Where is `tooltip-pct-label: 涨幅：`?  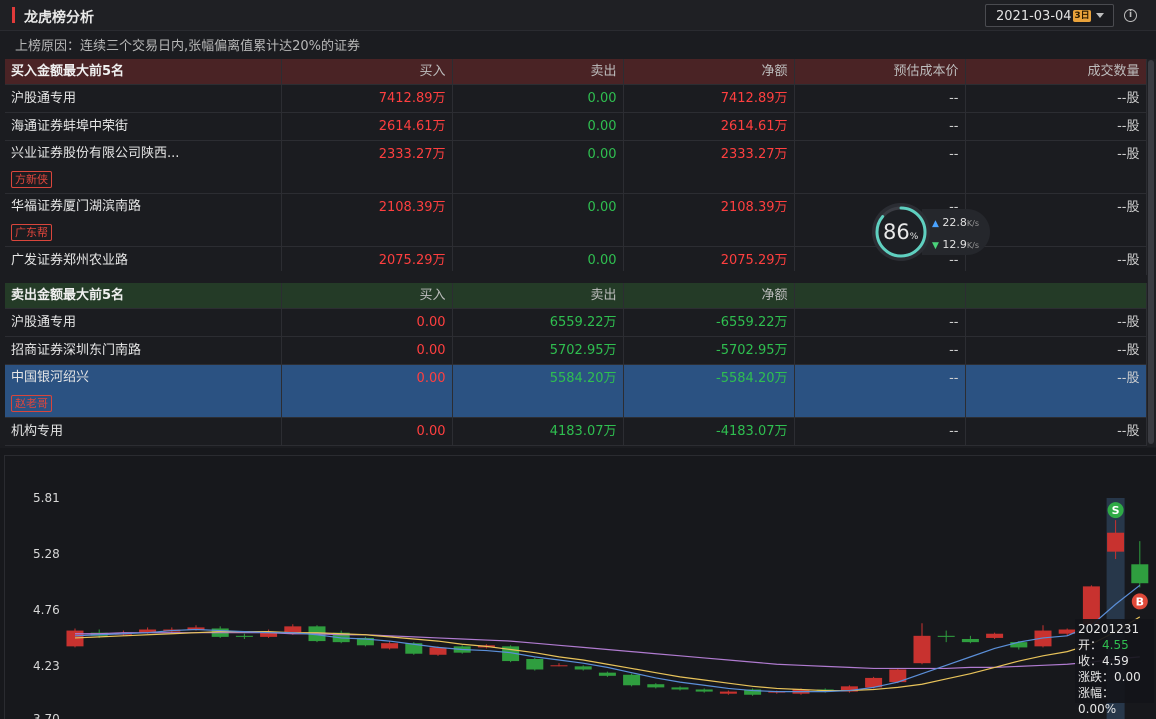
tooltip-pct-label: 涨幅： is located at coordinates (1096, 693).